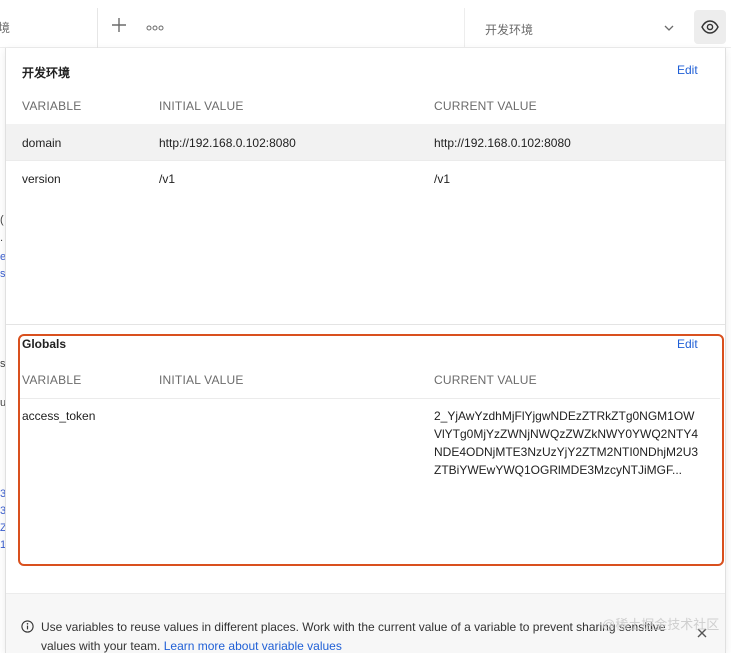 The height and width of the screenshot is (653, 731). What do you see at coordinates (167, 179) in the screenshot?
I see `initial-value: /v1` at bounding box center [167, 179].